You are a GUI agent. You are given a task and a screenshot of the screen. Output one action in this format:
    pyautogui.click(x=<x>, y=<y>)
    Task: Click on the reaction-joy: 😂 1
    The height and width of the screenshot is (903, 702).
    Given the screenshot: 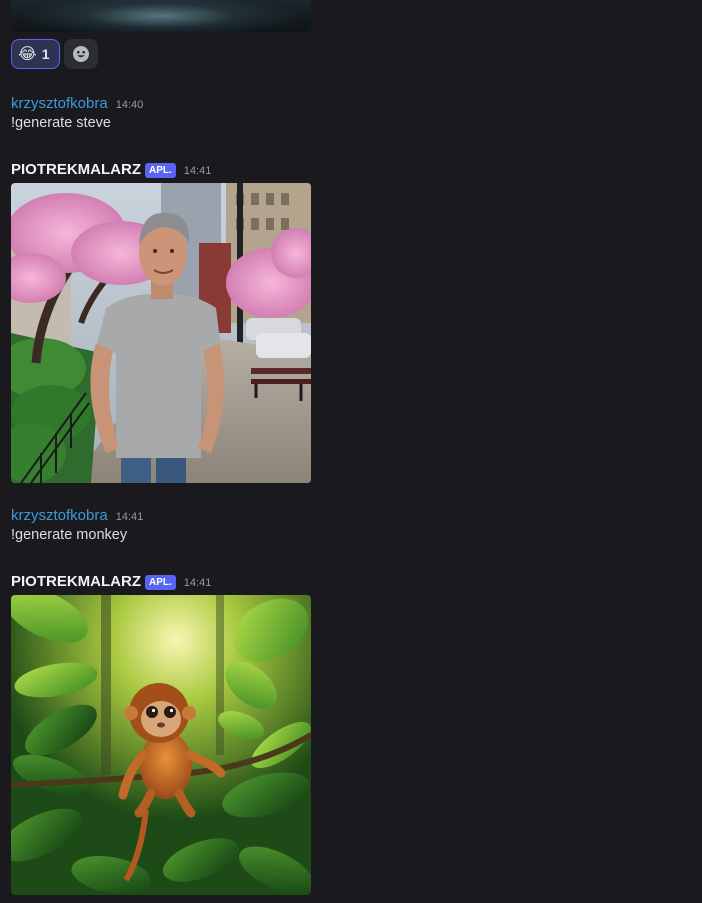 What is the action you would take?
    pyautogui.click(x=35, y=54)
    